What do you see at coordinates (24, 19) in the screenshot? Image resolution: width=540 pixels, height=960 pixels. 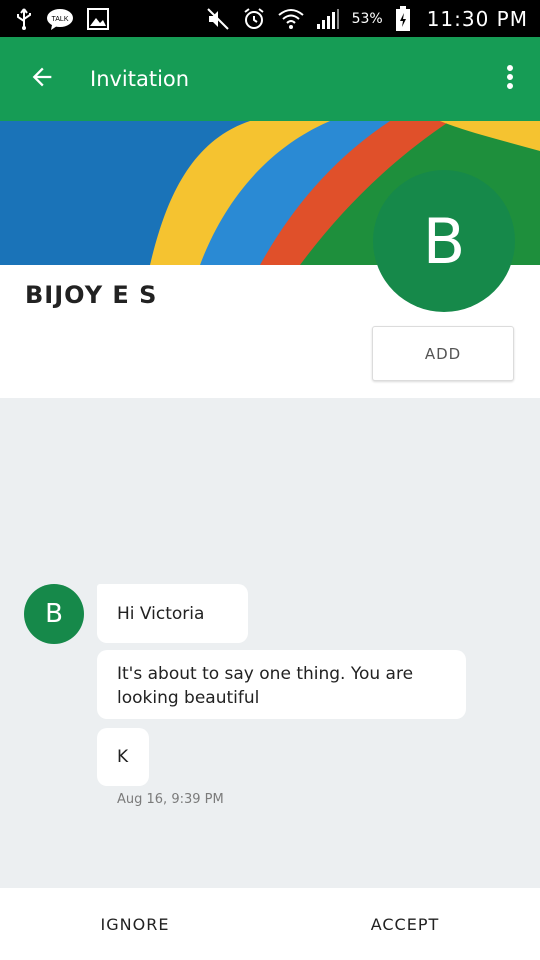 I see `usb-icon` at bounding box center [24, 19].